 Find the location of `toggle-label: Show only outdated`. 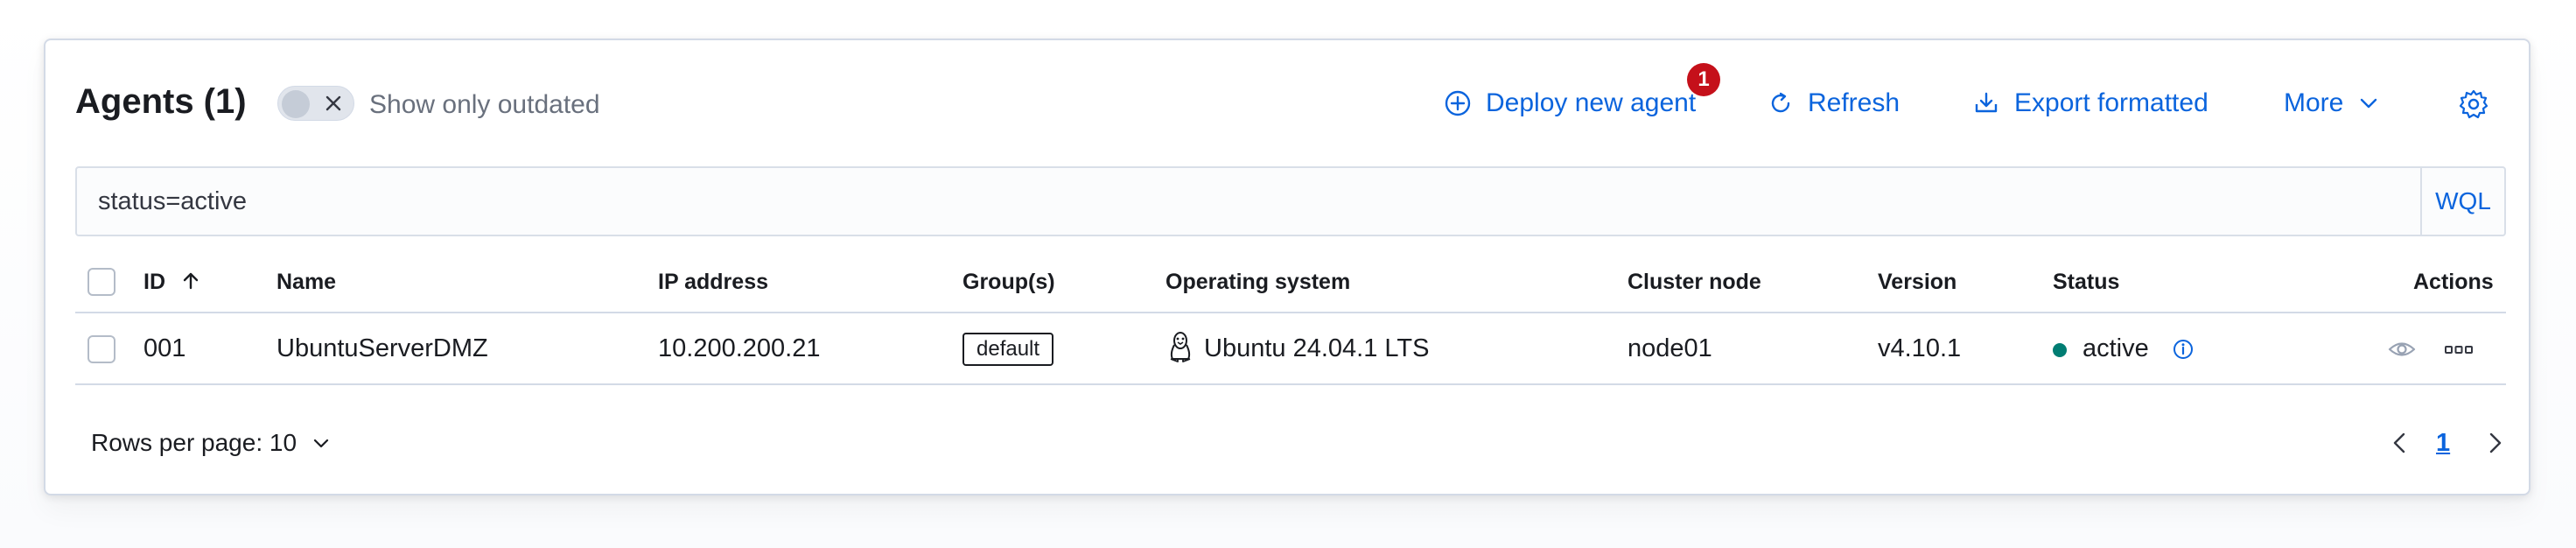

toggle-label: Show only outdated is located at coordinates (484, 105).